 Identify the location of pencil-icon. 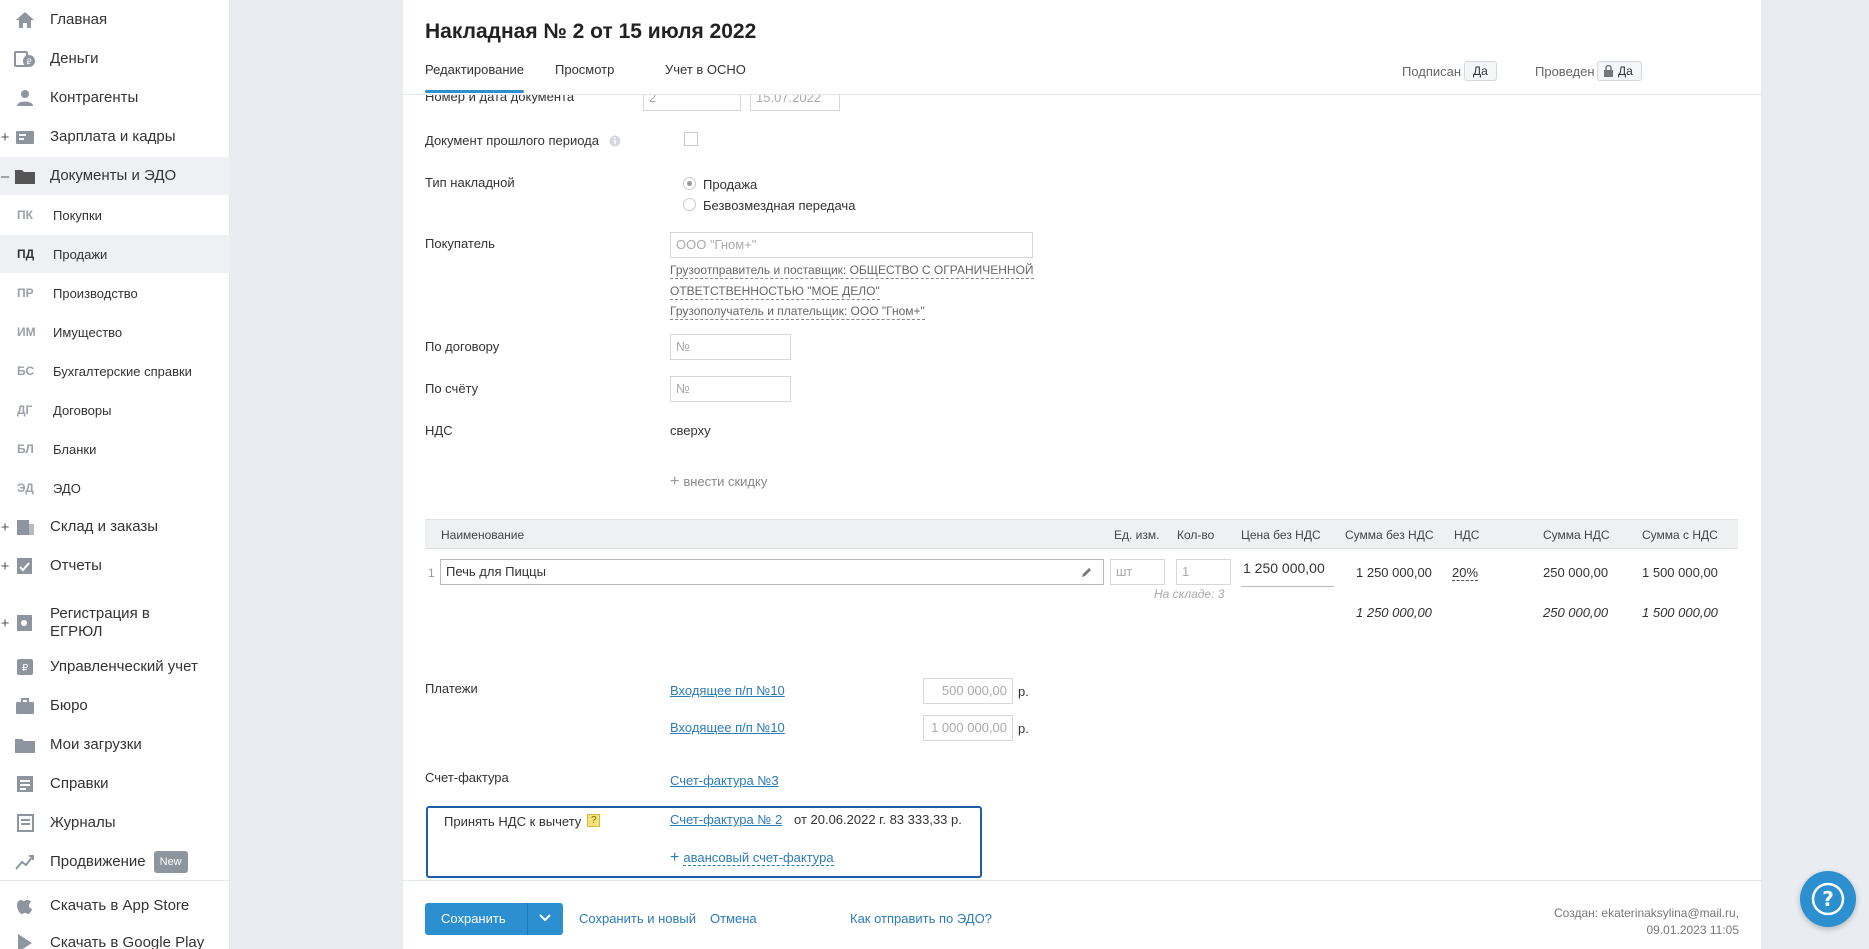
(1087, 572).